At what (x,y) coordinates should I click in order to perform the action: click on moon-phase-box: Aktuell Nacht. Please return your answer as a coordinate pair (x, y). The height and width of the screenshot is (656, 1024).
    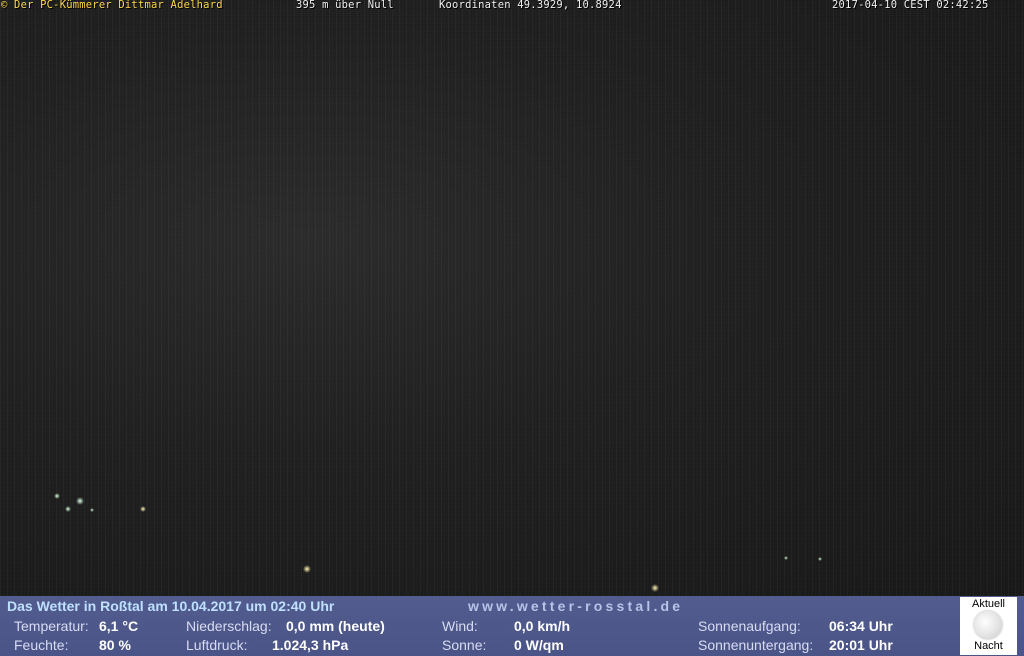
    Looking at the image, I should click on (988, 626).